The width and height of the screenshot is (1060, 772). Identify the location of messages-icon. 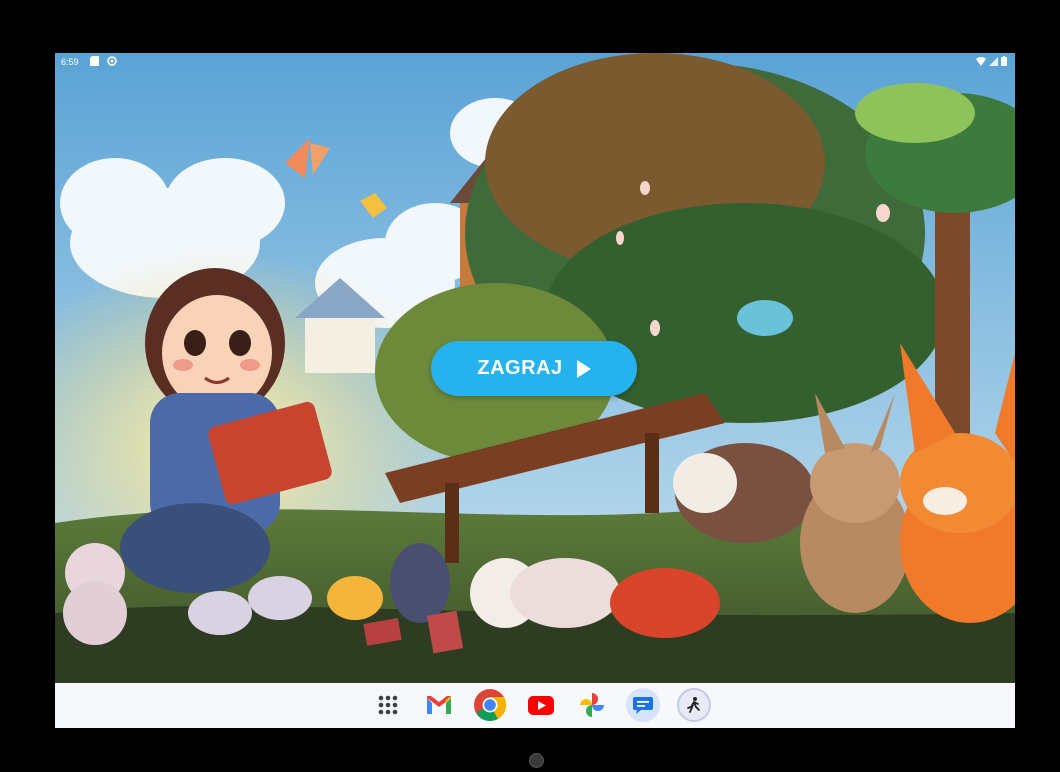
(643, 705).